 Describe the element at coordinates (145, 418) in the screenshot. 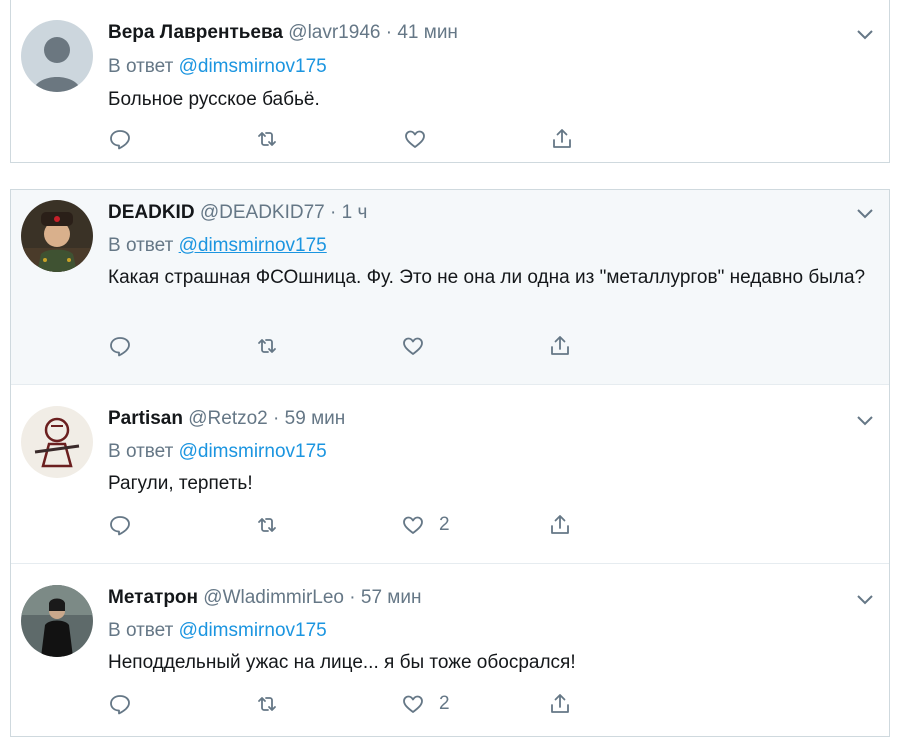

I see `author-name: Partisan` at that location.